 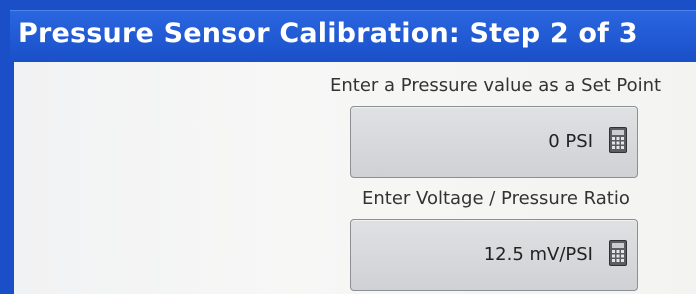 I want to click on set-point-field: 0 PSI, so click(x=494, y=142).